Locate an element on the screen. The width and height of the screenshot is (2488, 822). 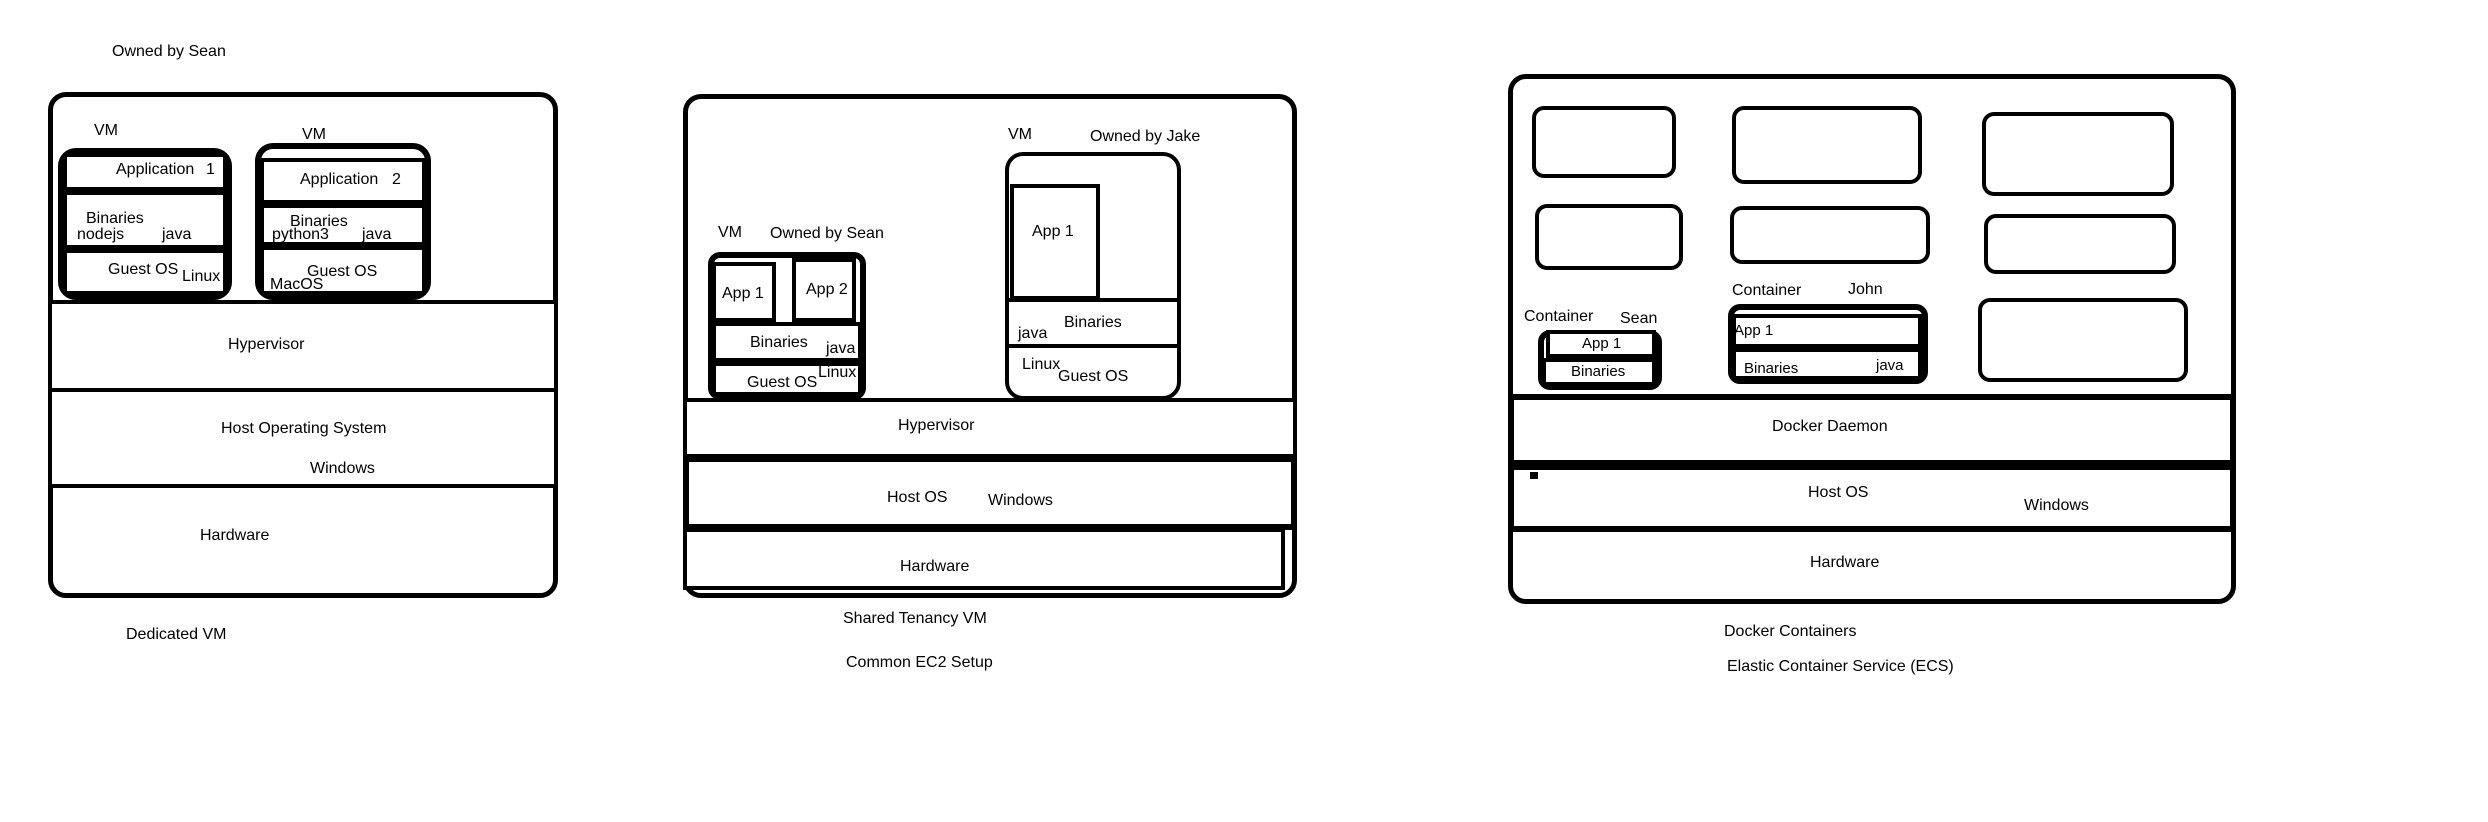
container2-label: Container is located at coordinates (1767, 290).